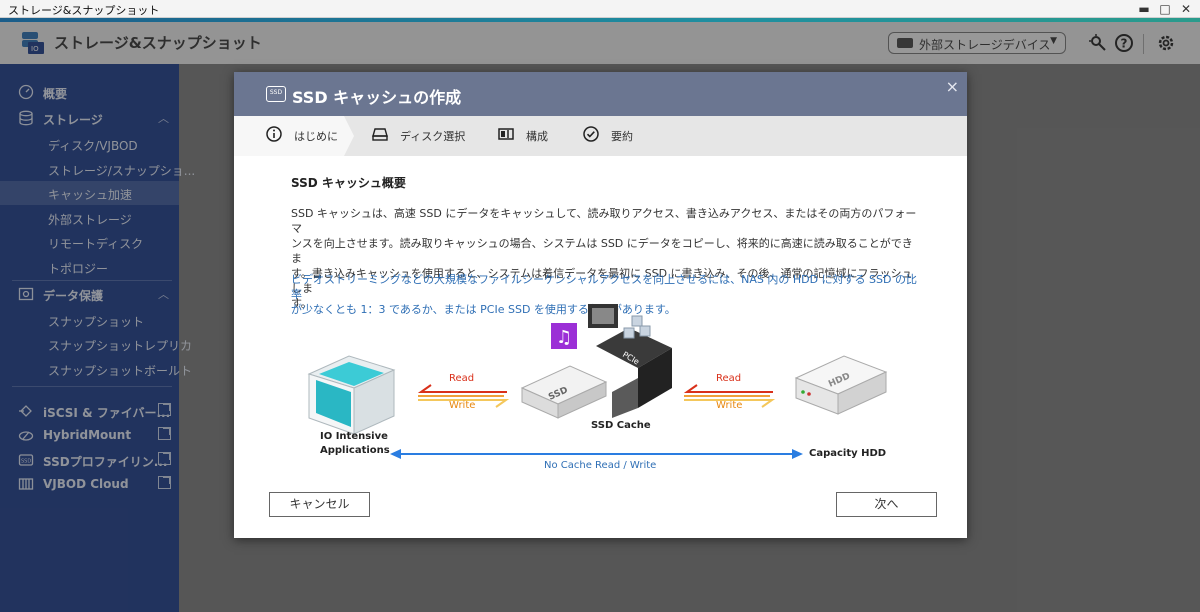 The height and width of the screenshot is (612, 1200). Describe the element at coordinates (600, 94) in the screenshot. I see `dialog-header: SSD SSD キャッシュの作成 ×` at that location.